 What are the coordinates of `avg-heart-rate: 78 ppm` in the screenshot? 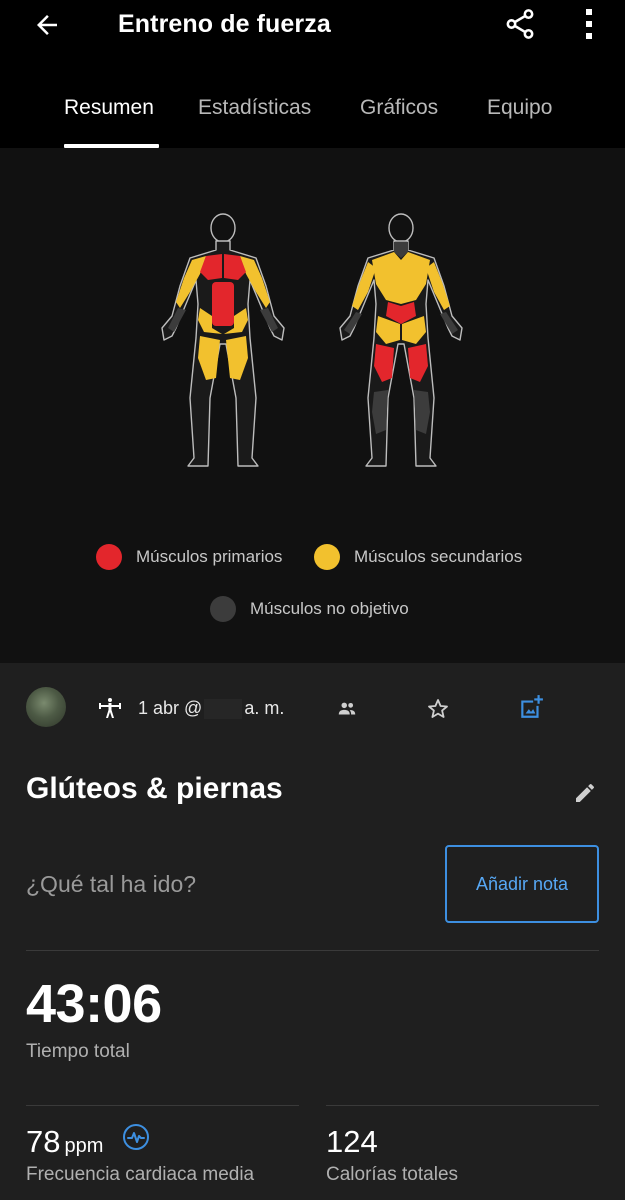 It's located at (64, 1142).